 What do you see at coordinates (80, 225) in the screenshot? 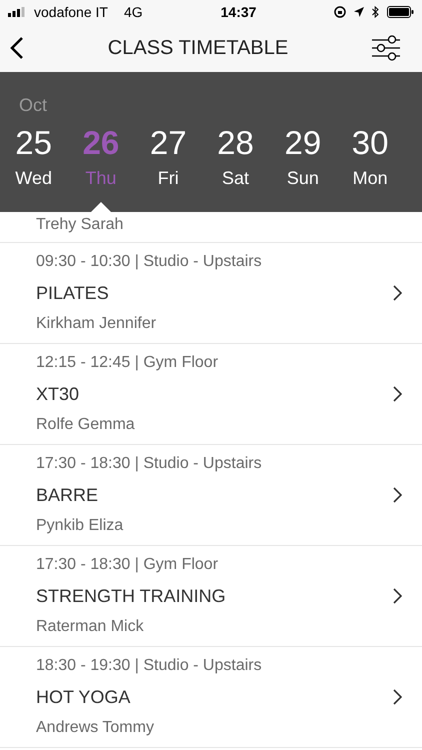
I see `instructor-name: Trehy Sarah` at bounding box center [80, 225].